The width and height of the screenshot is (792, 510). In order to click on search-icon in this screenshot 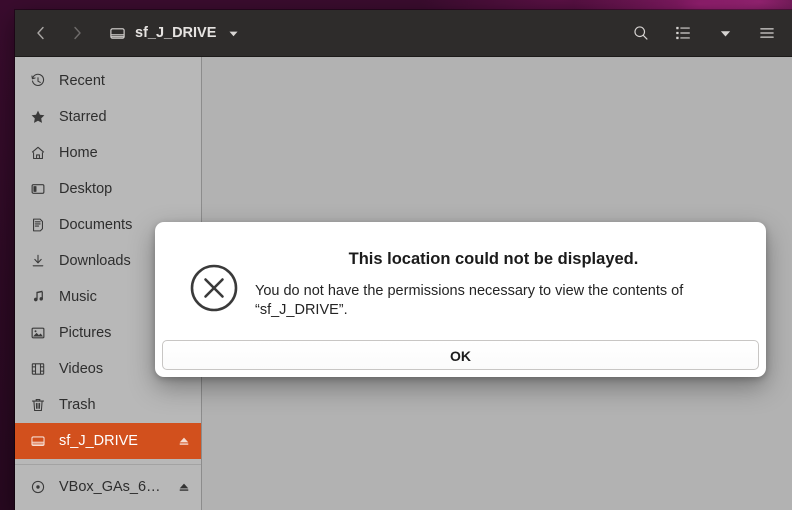, I will do `click(641, 33)`.